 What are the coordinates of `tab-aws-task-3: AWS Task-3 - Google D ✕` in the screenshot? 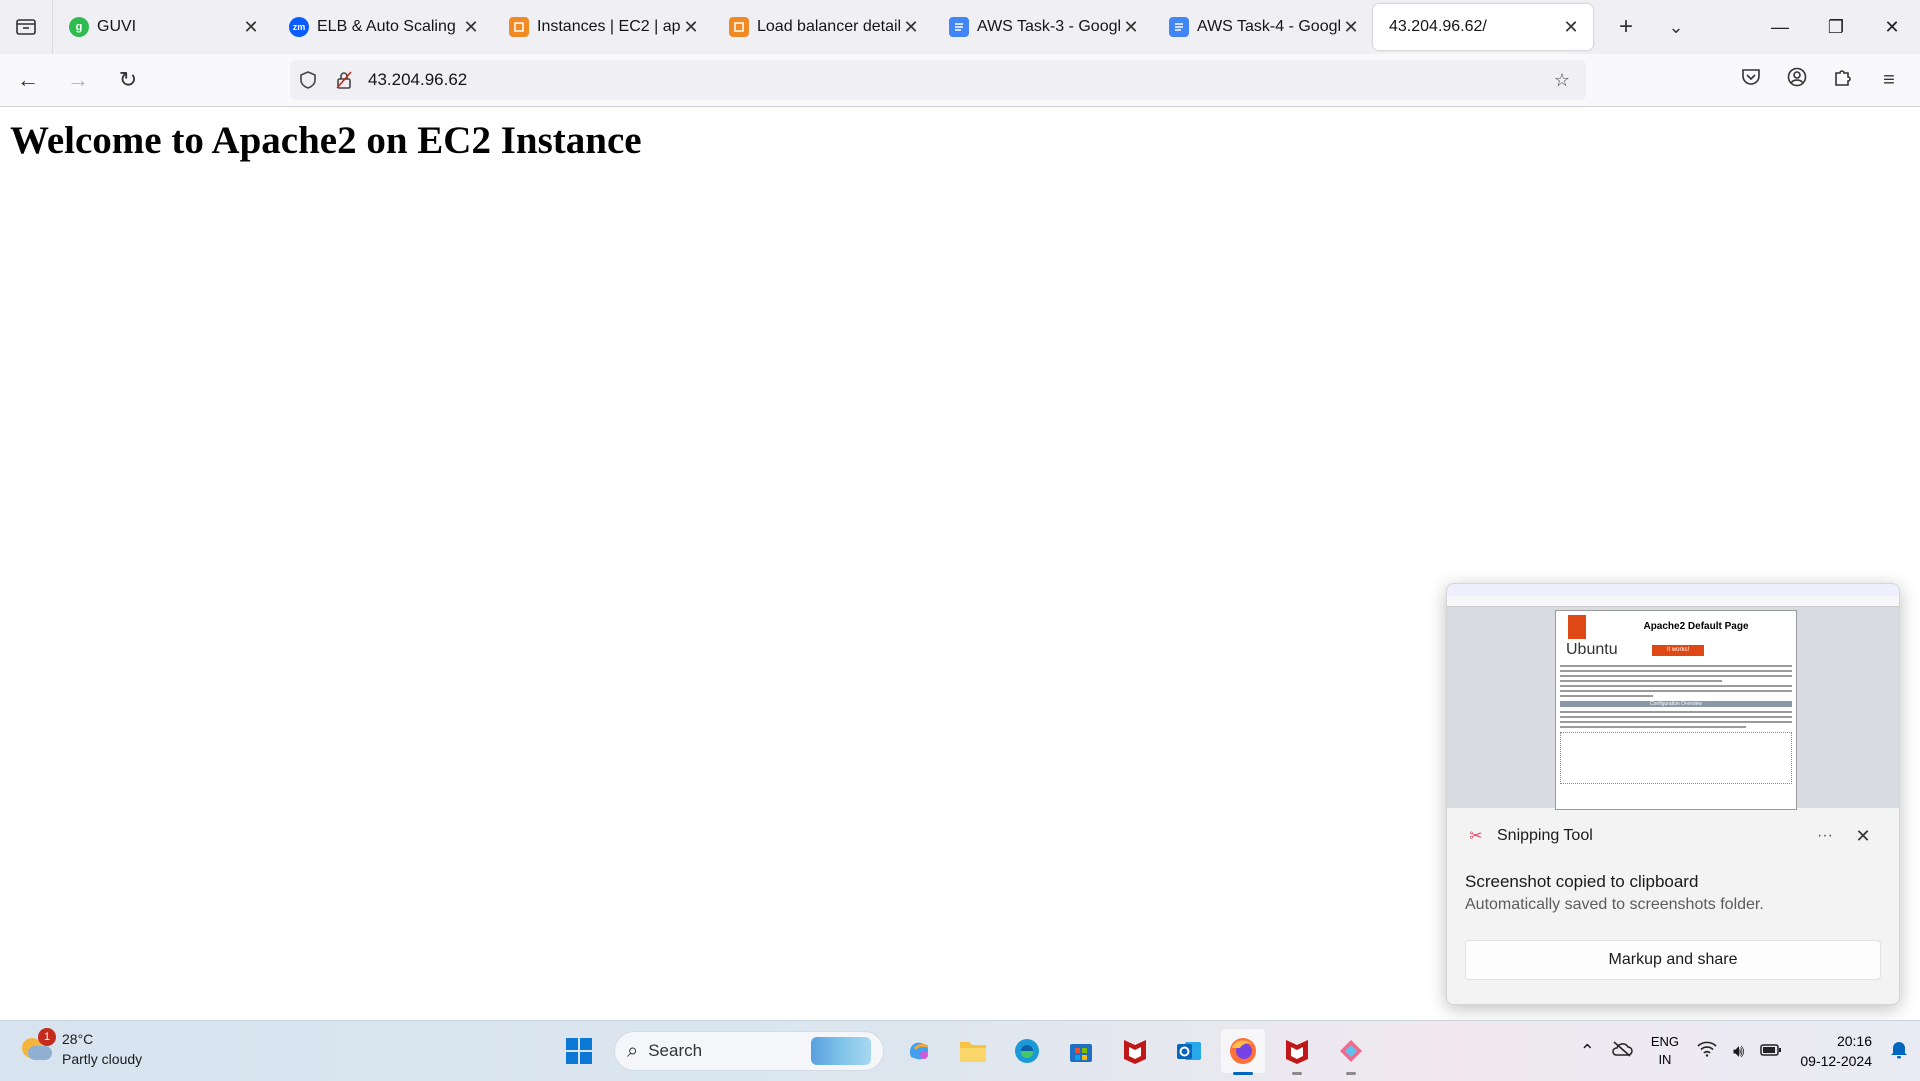 It's located at (1043, 27).